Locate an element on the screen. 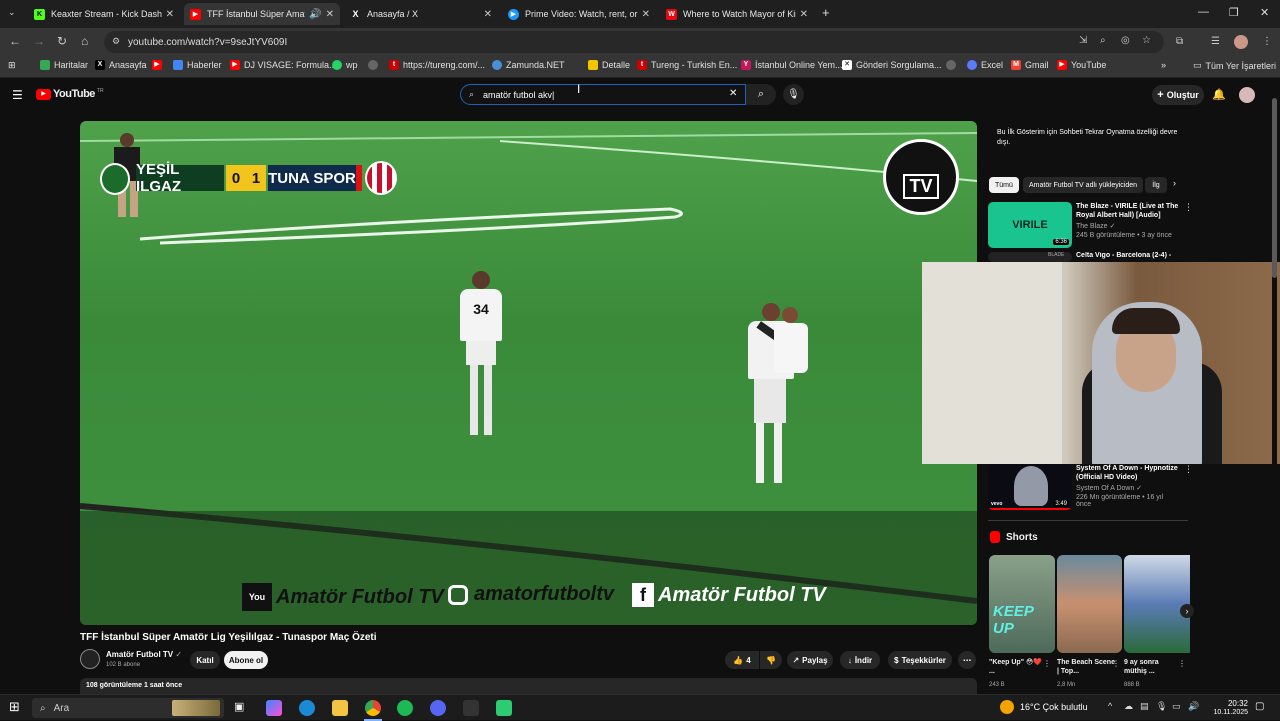 The image size is (1280, 721). youtube-logo: ▶ YouTube TR is located at coordinates (70, 94).